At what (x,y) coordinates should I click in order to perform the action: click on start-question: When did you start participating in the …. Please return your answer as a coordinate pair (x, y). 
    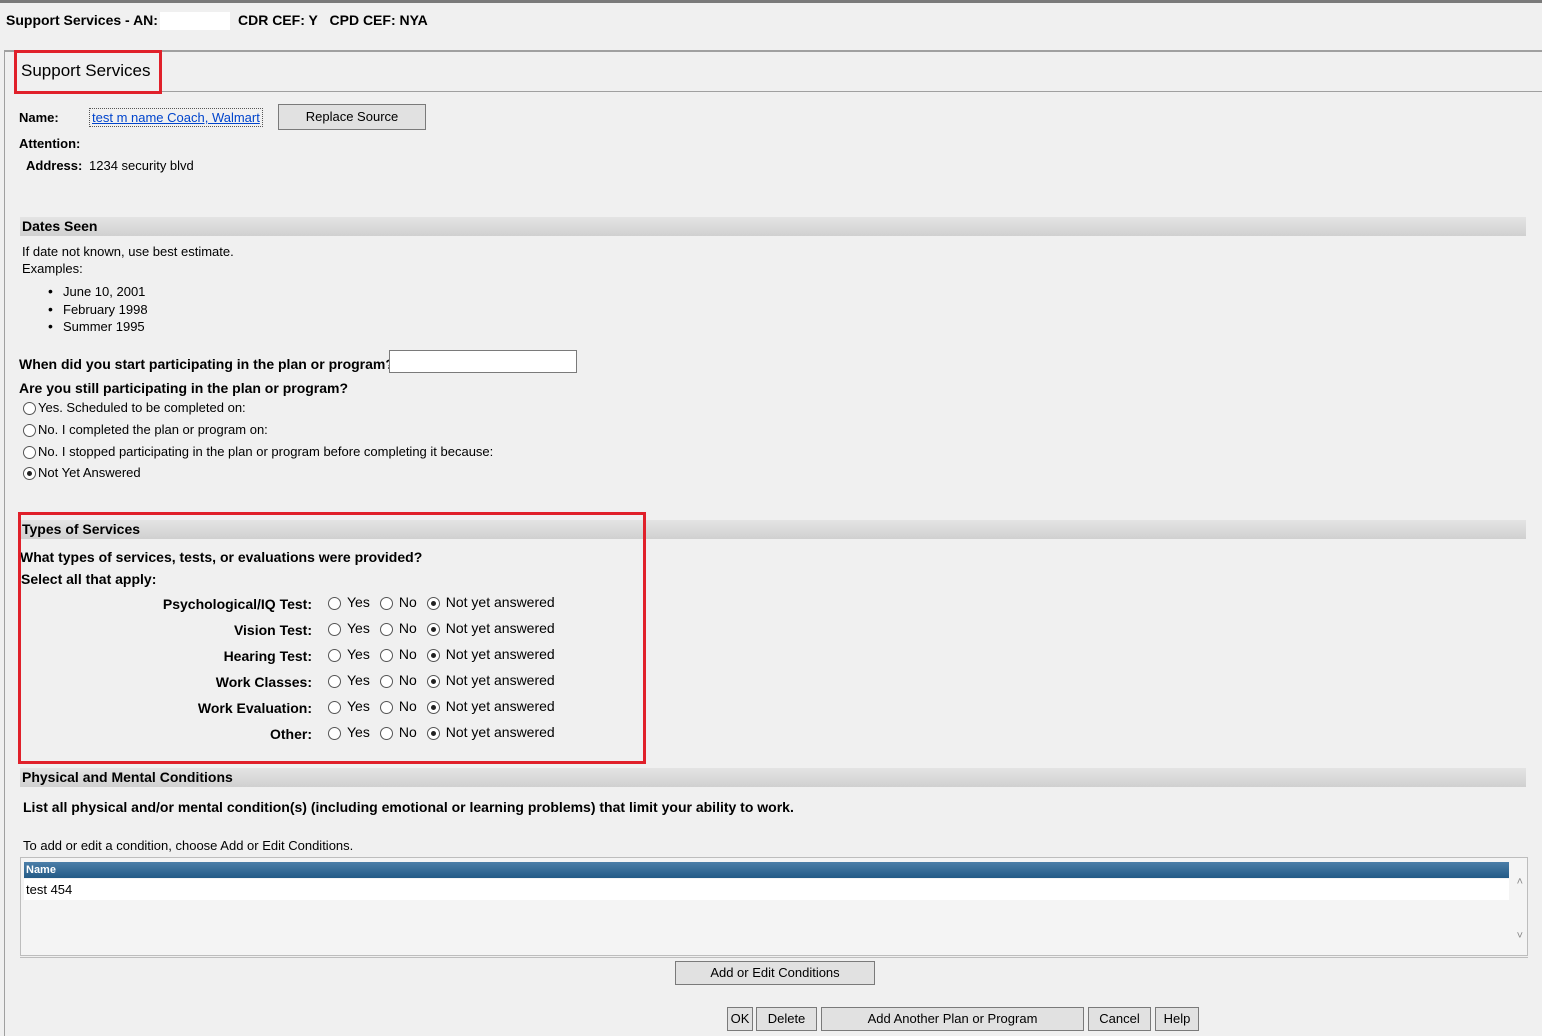
    Looking at the image, I should click on (206, 364).